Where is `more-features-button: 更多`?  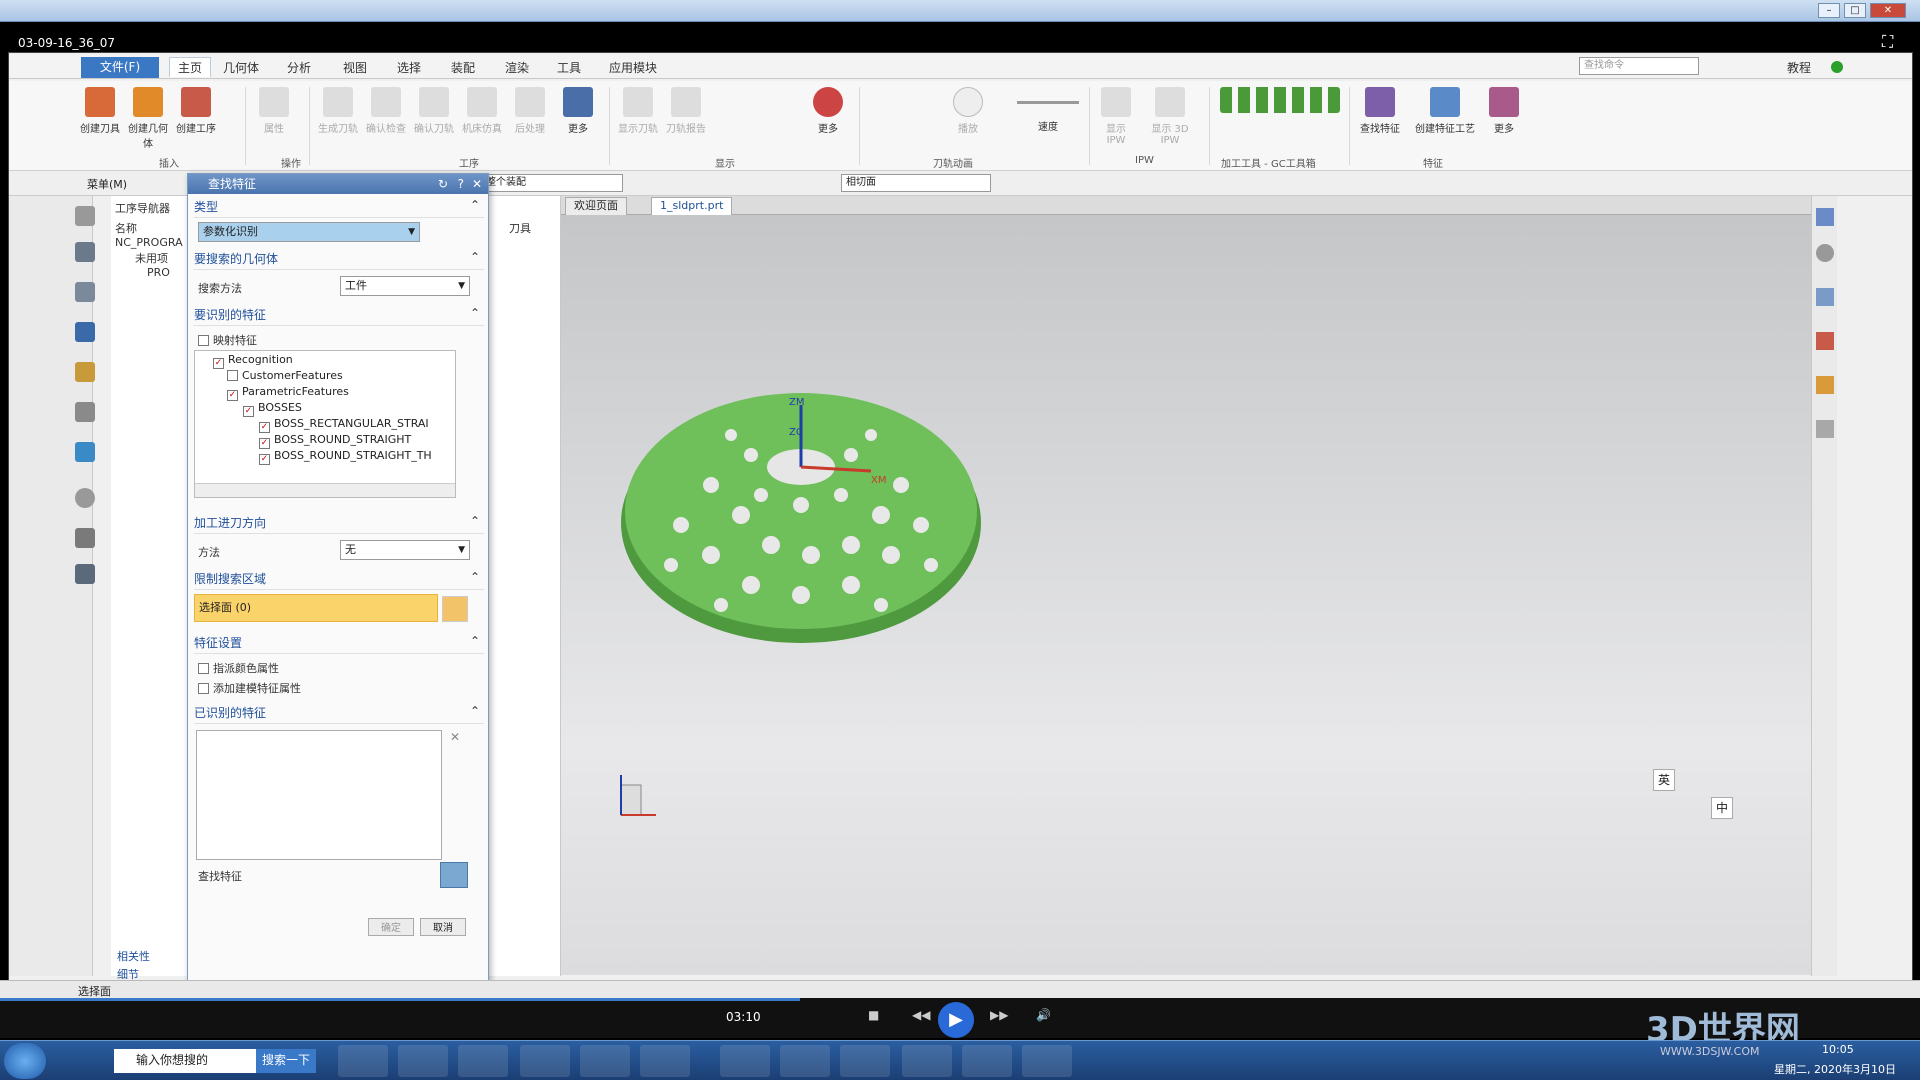 more-features-button: 更多 is located at coordinates (1504, 111).